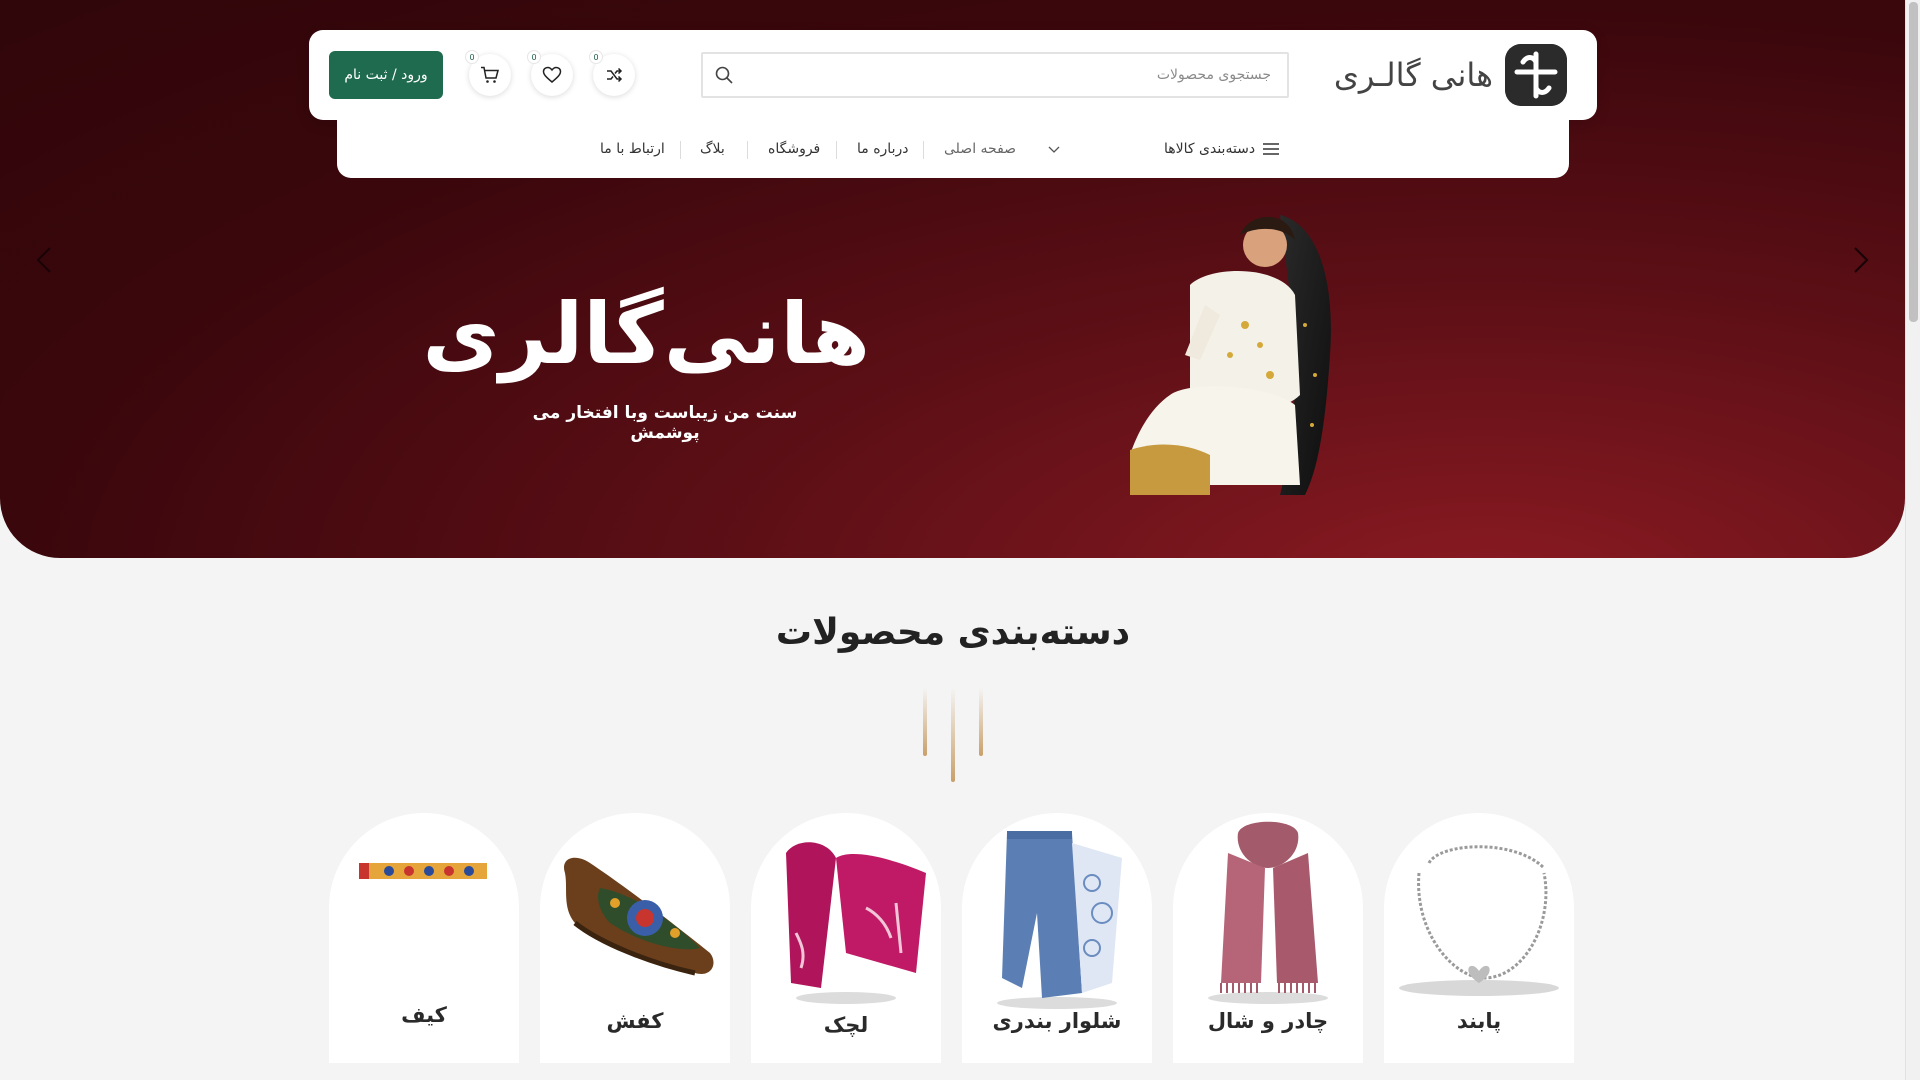 The width and height of the screenshot is (1920, 1080). What do you see at coordinates (953, 735) in the screenshot?
I see `decorative-lines` at bounding box center [953, 735].